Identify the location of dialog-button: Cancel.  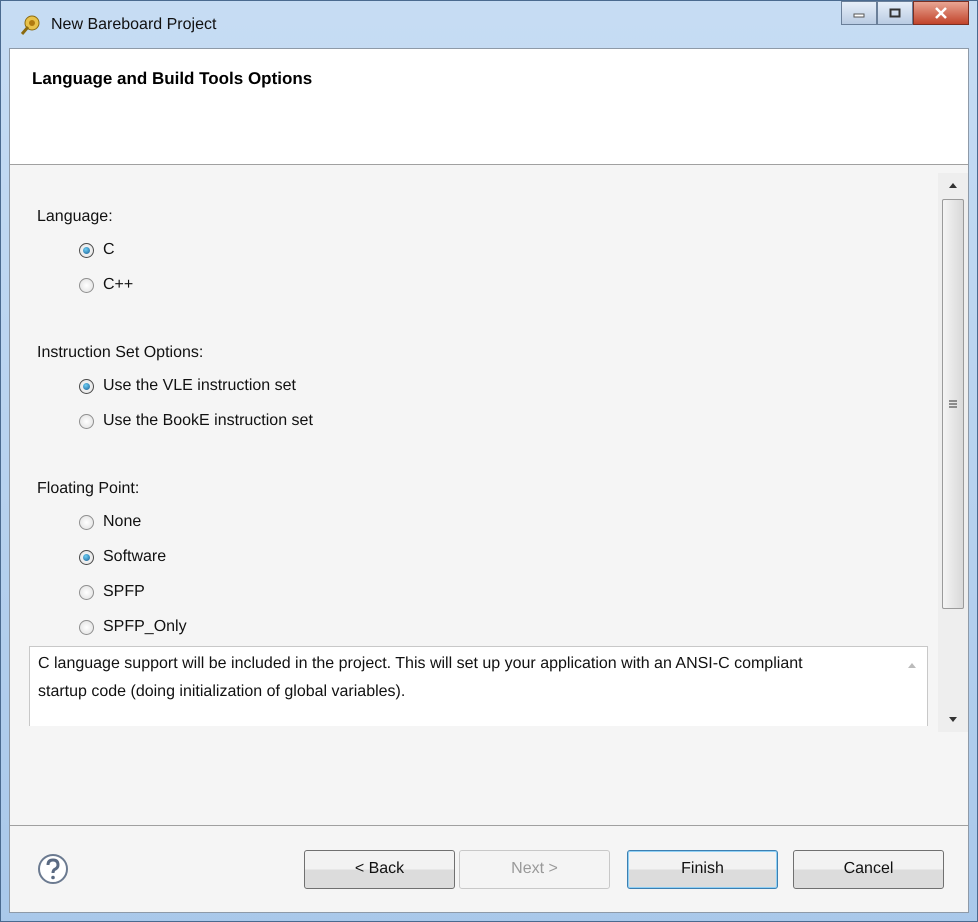
(868, 869).